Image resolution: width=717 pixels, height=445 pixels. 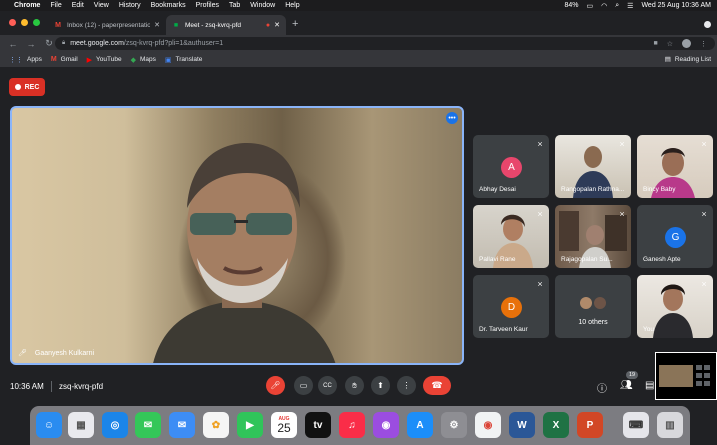 I want to click on more-vert-icon: ⋮, so click(x=406, y=385).